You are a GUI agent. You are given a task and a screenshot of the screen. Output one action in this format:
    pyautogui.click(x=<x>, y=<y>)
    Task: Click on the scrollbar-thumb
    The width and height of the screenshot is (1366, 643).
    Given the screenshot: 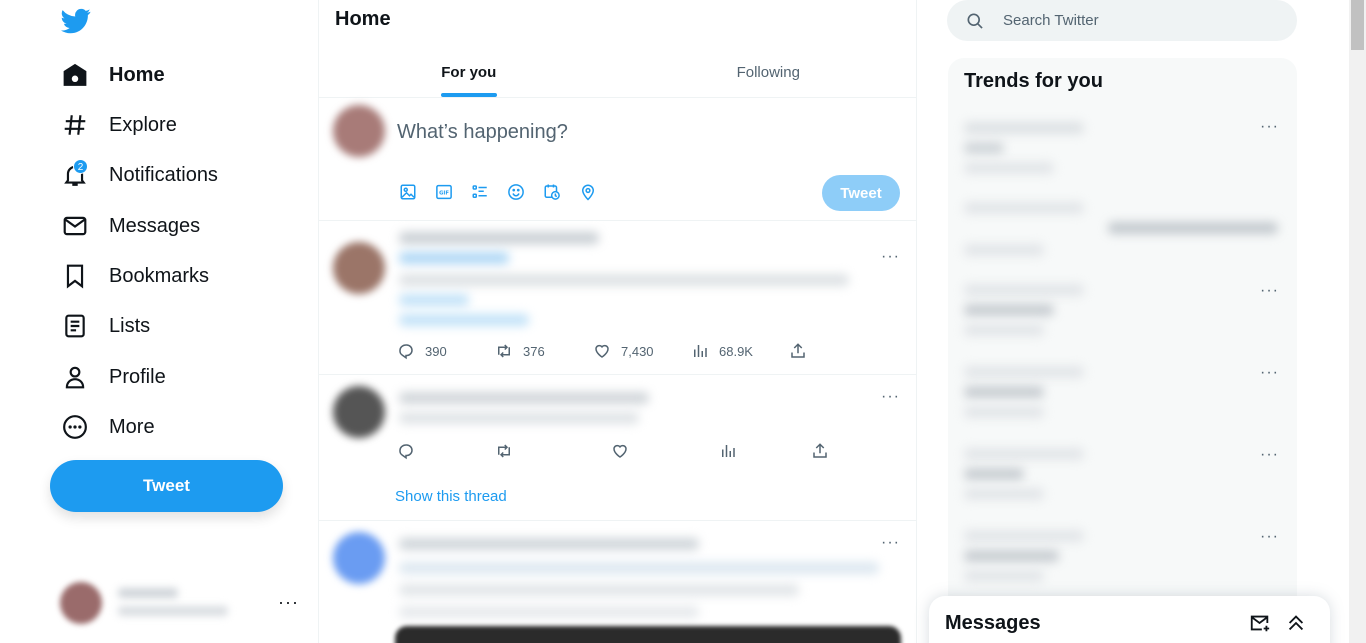 What is the action you would take?
    pyautogui.click(x=1357, y=25)
    